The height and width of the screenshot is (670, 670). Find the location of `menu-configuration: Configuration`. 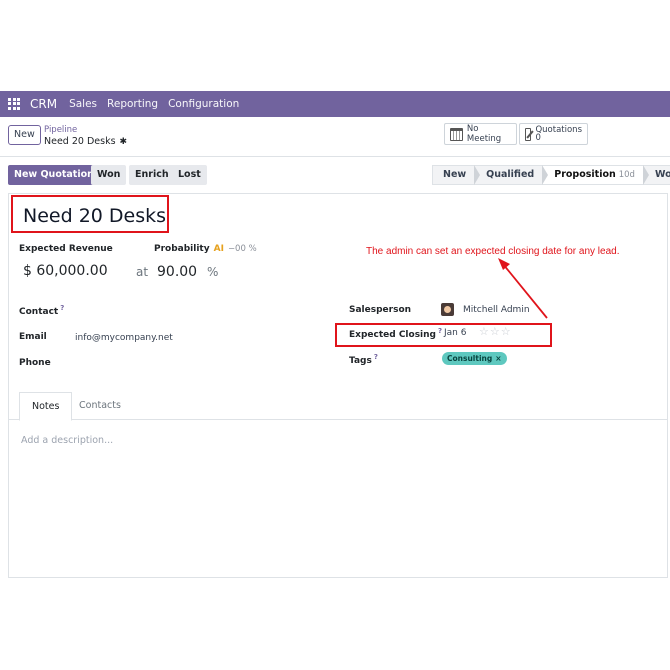

menu-configuration: Configuration is located at coordinates (203, 104).